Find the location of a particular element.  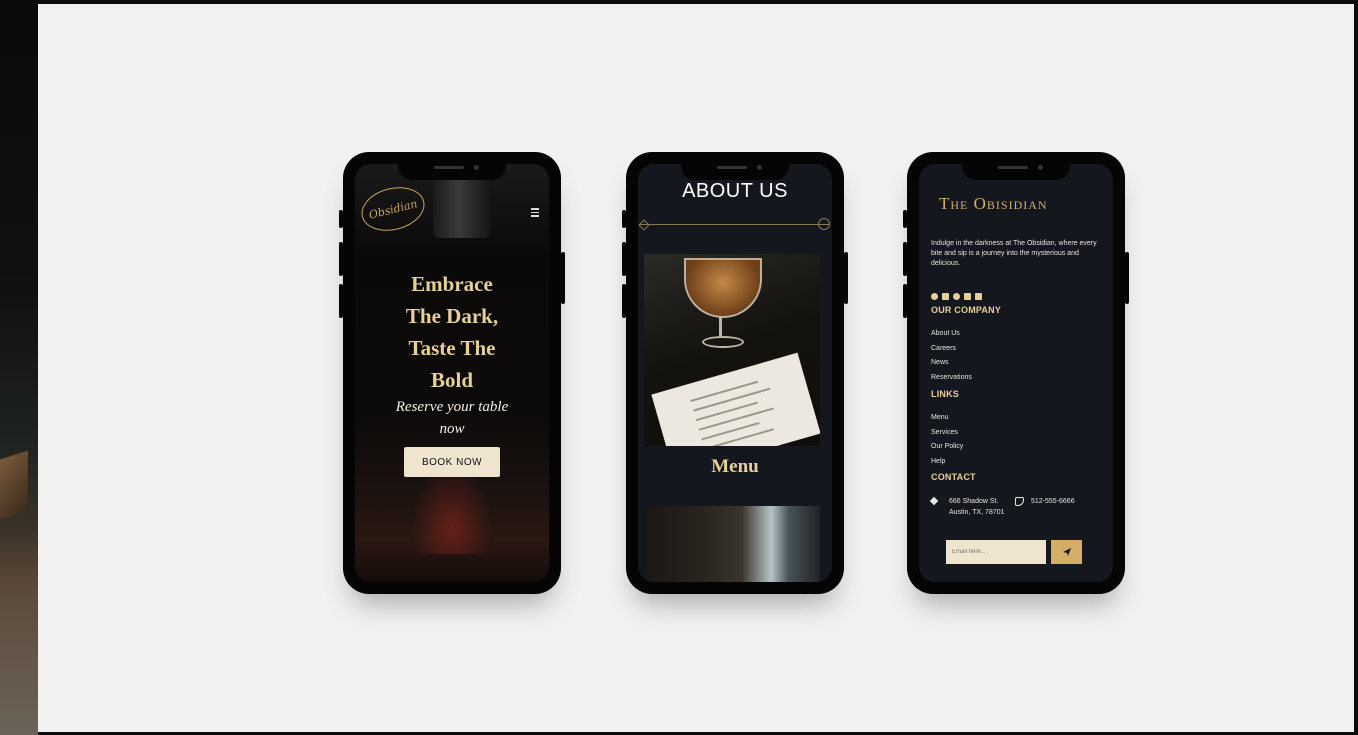

about-screen: ABOUT US Menu is located at coordinates (735, 373).